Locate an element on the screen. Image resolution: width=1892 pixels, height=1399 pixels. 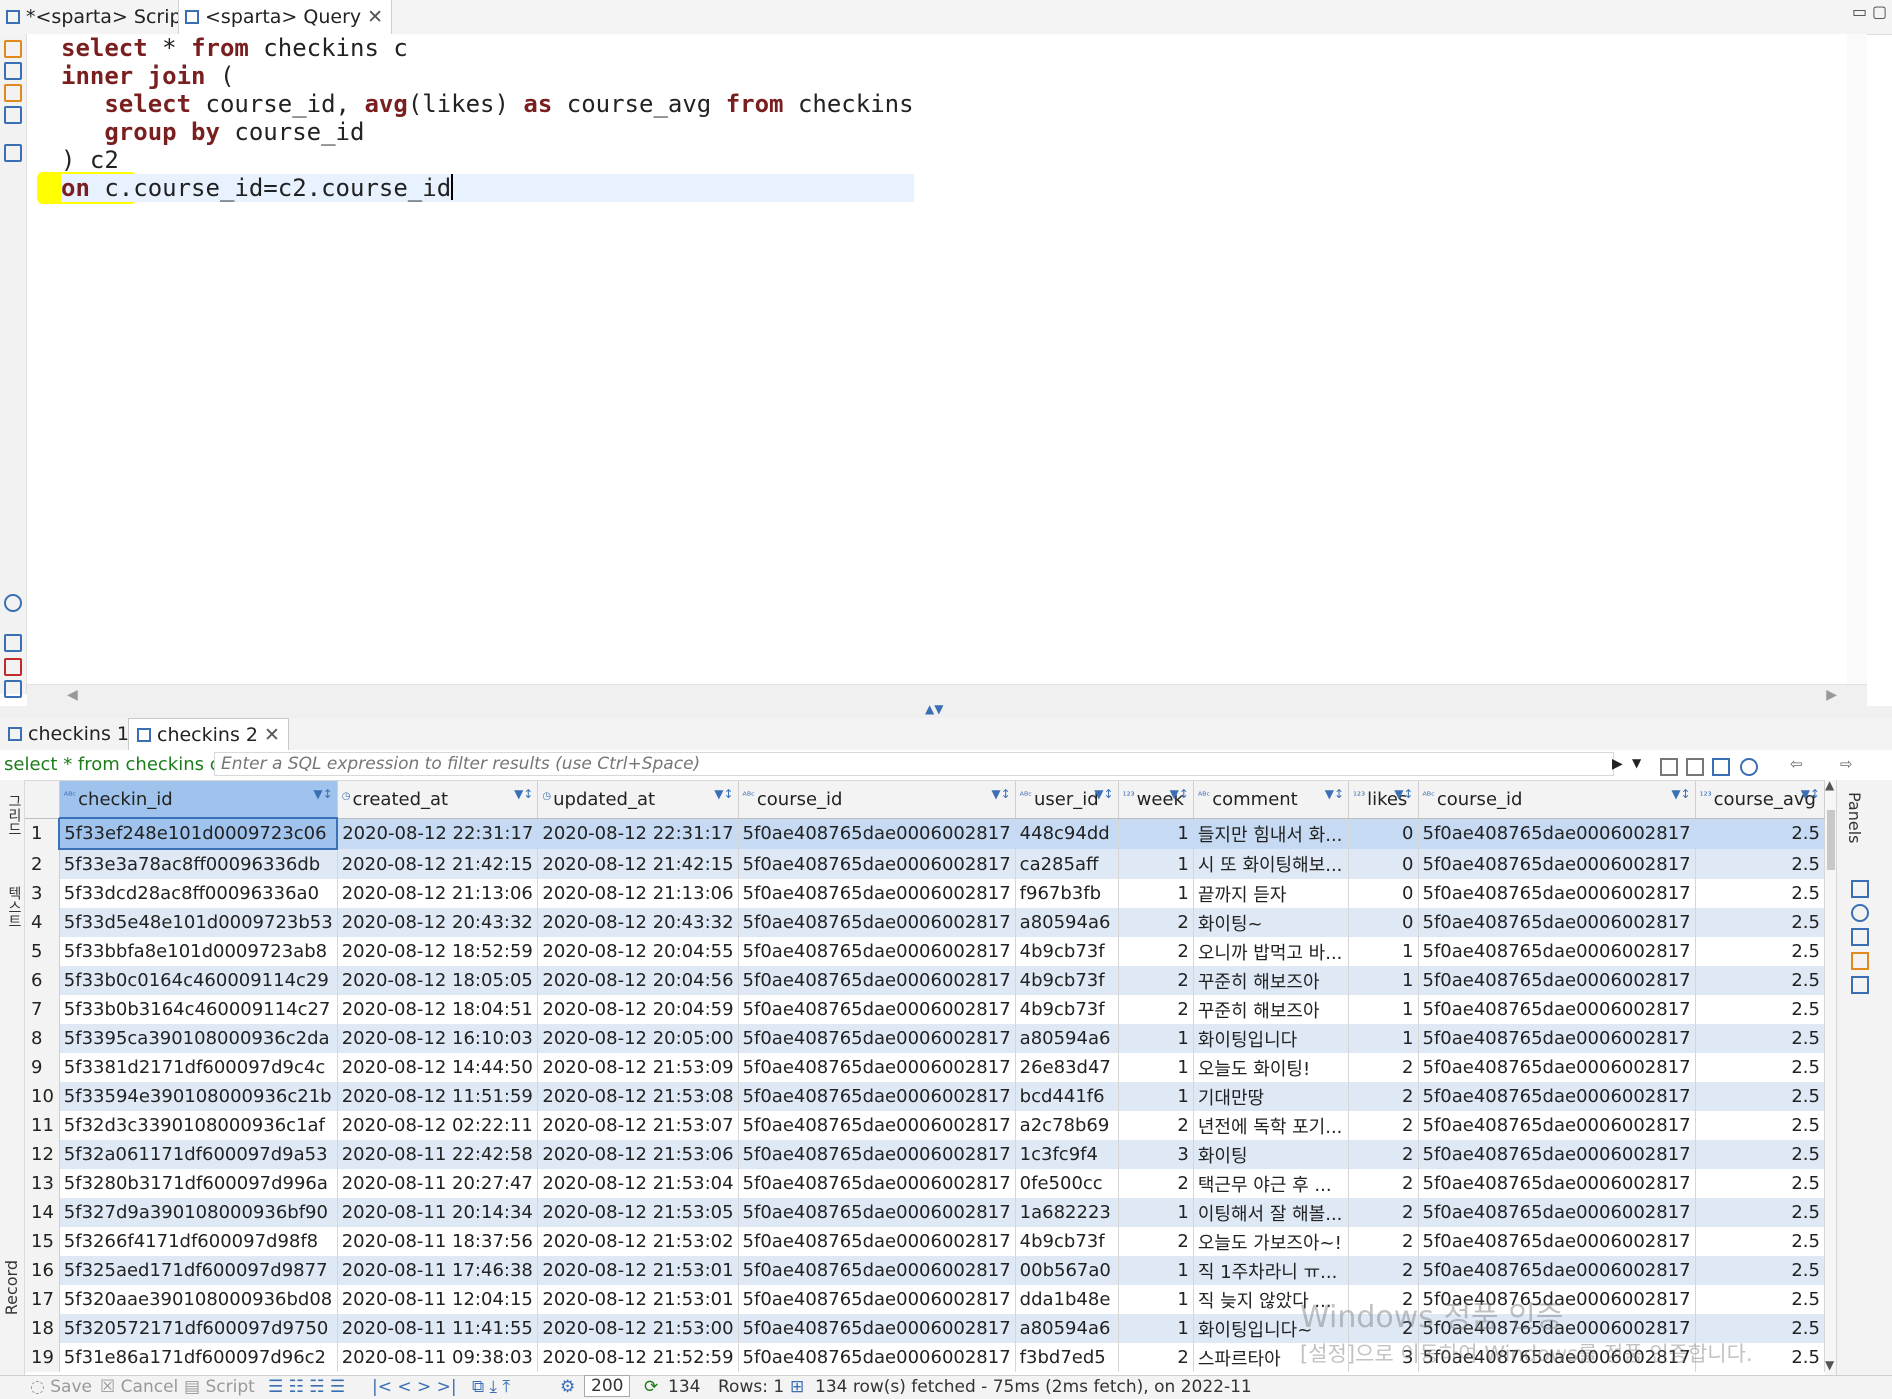
table-cell: 5f3280b3171df600097d996a is located at coordinates (198, 1183).